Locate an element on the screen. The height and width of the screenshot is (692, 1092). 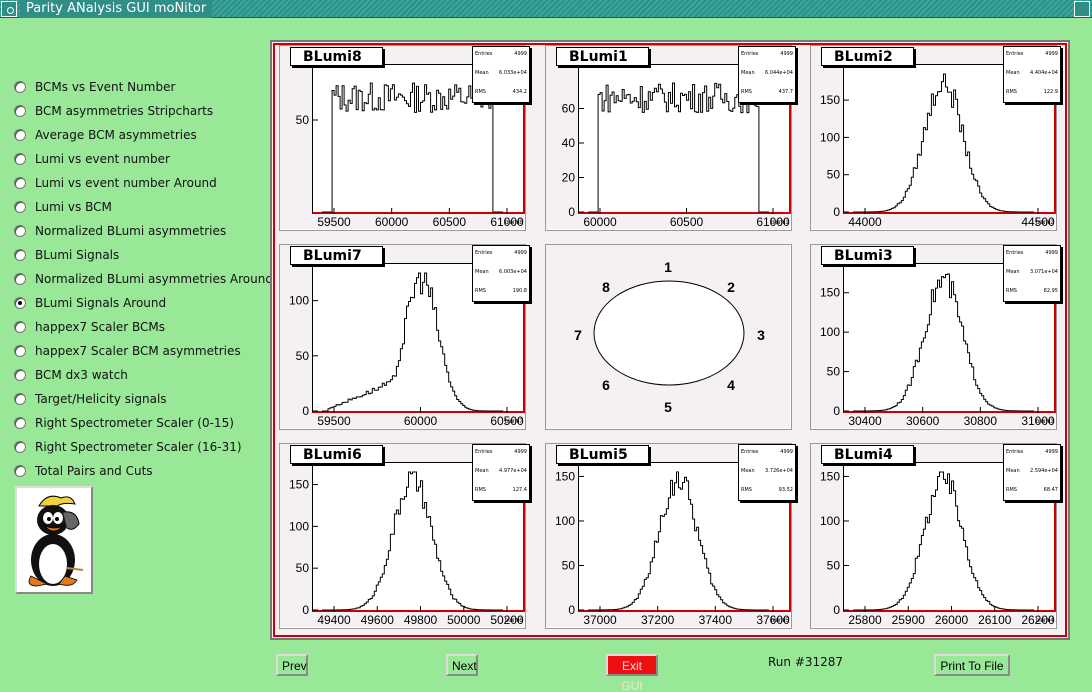
menu-item: BCM asymmetries Stripcharts is located at coordinates (113, 111).